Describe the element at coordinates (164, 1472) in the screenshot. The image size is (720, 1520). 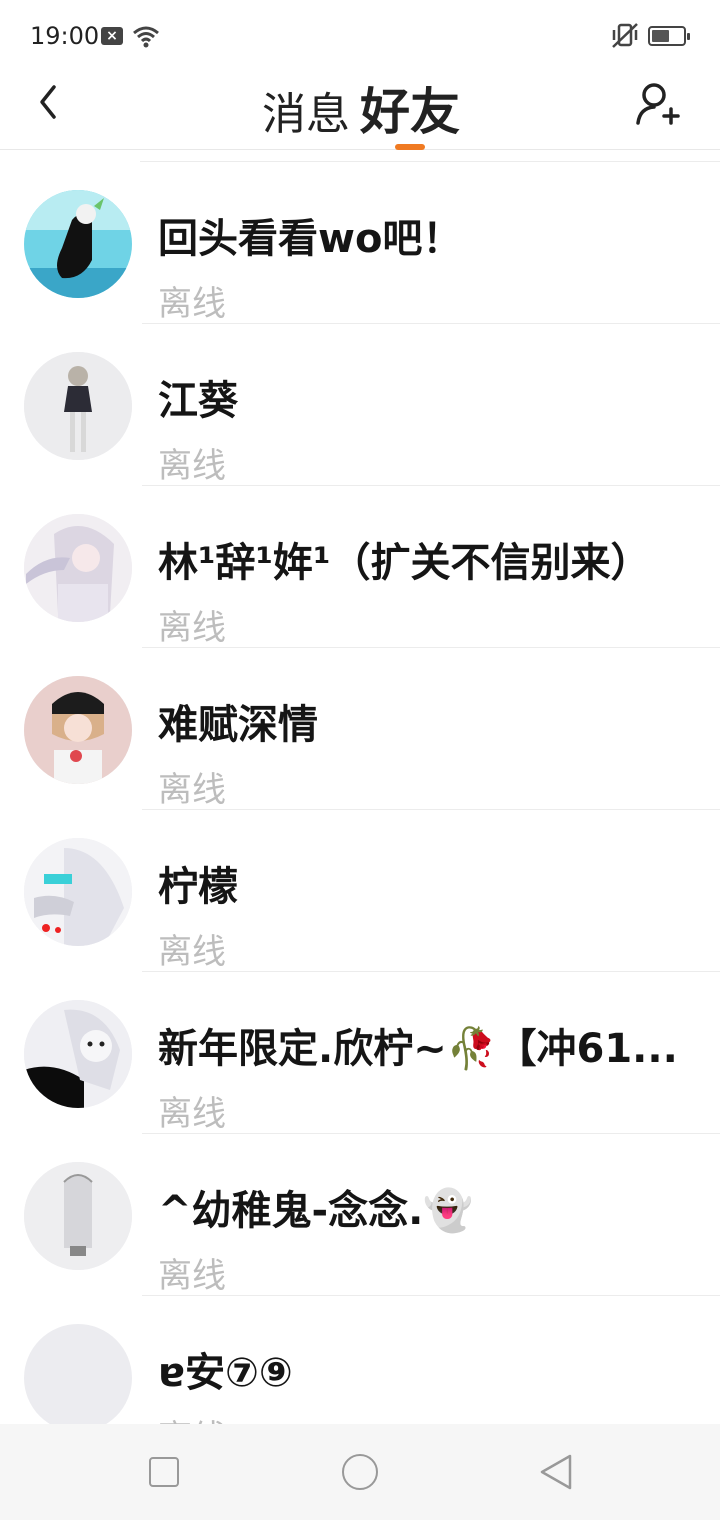
I see `square-icon` at that location.